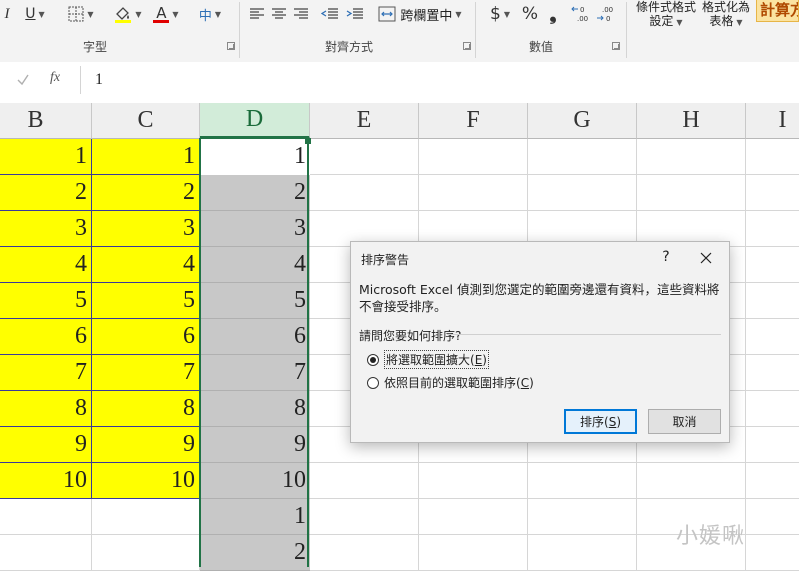  What do you see at coordinates (582, 481) in the screenshot?
I see `cell-g10` at bounding box center [582, 481].